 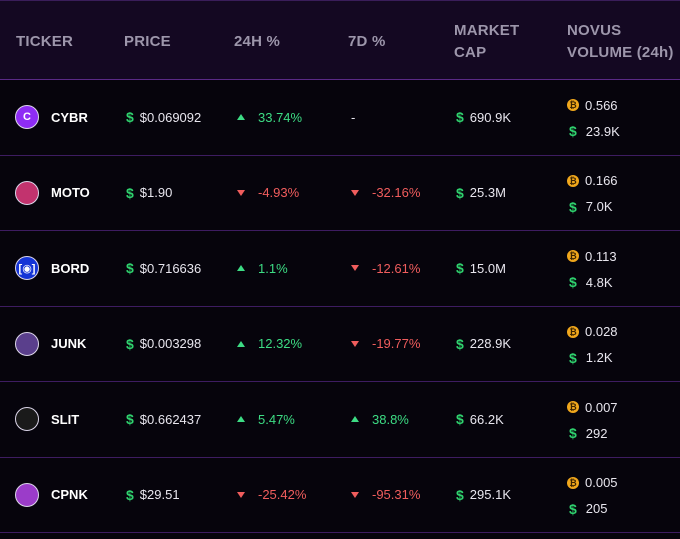 I want to click on change-24h-value: 12.32%, so click(x=280, y=344).